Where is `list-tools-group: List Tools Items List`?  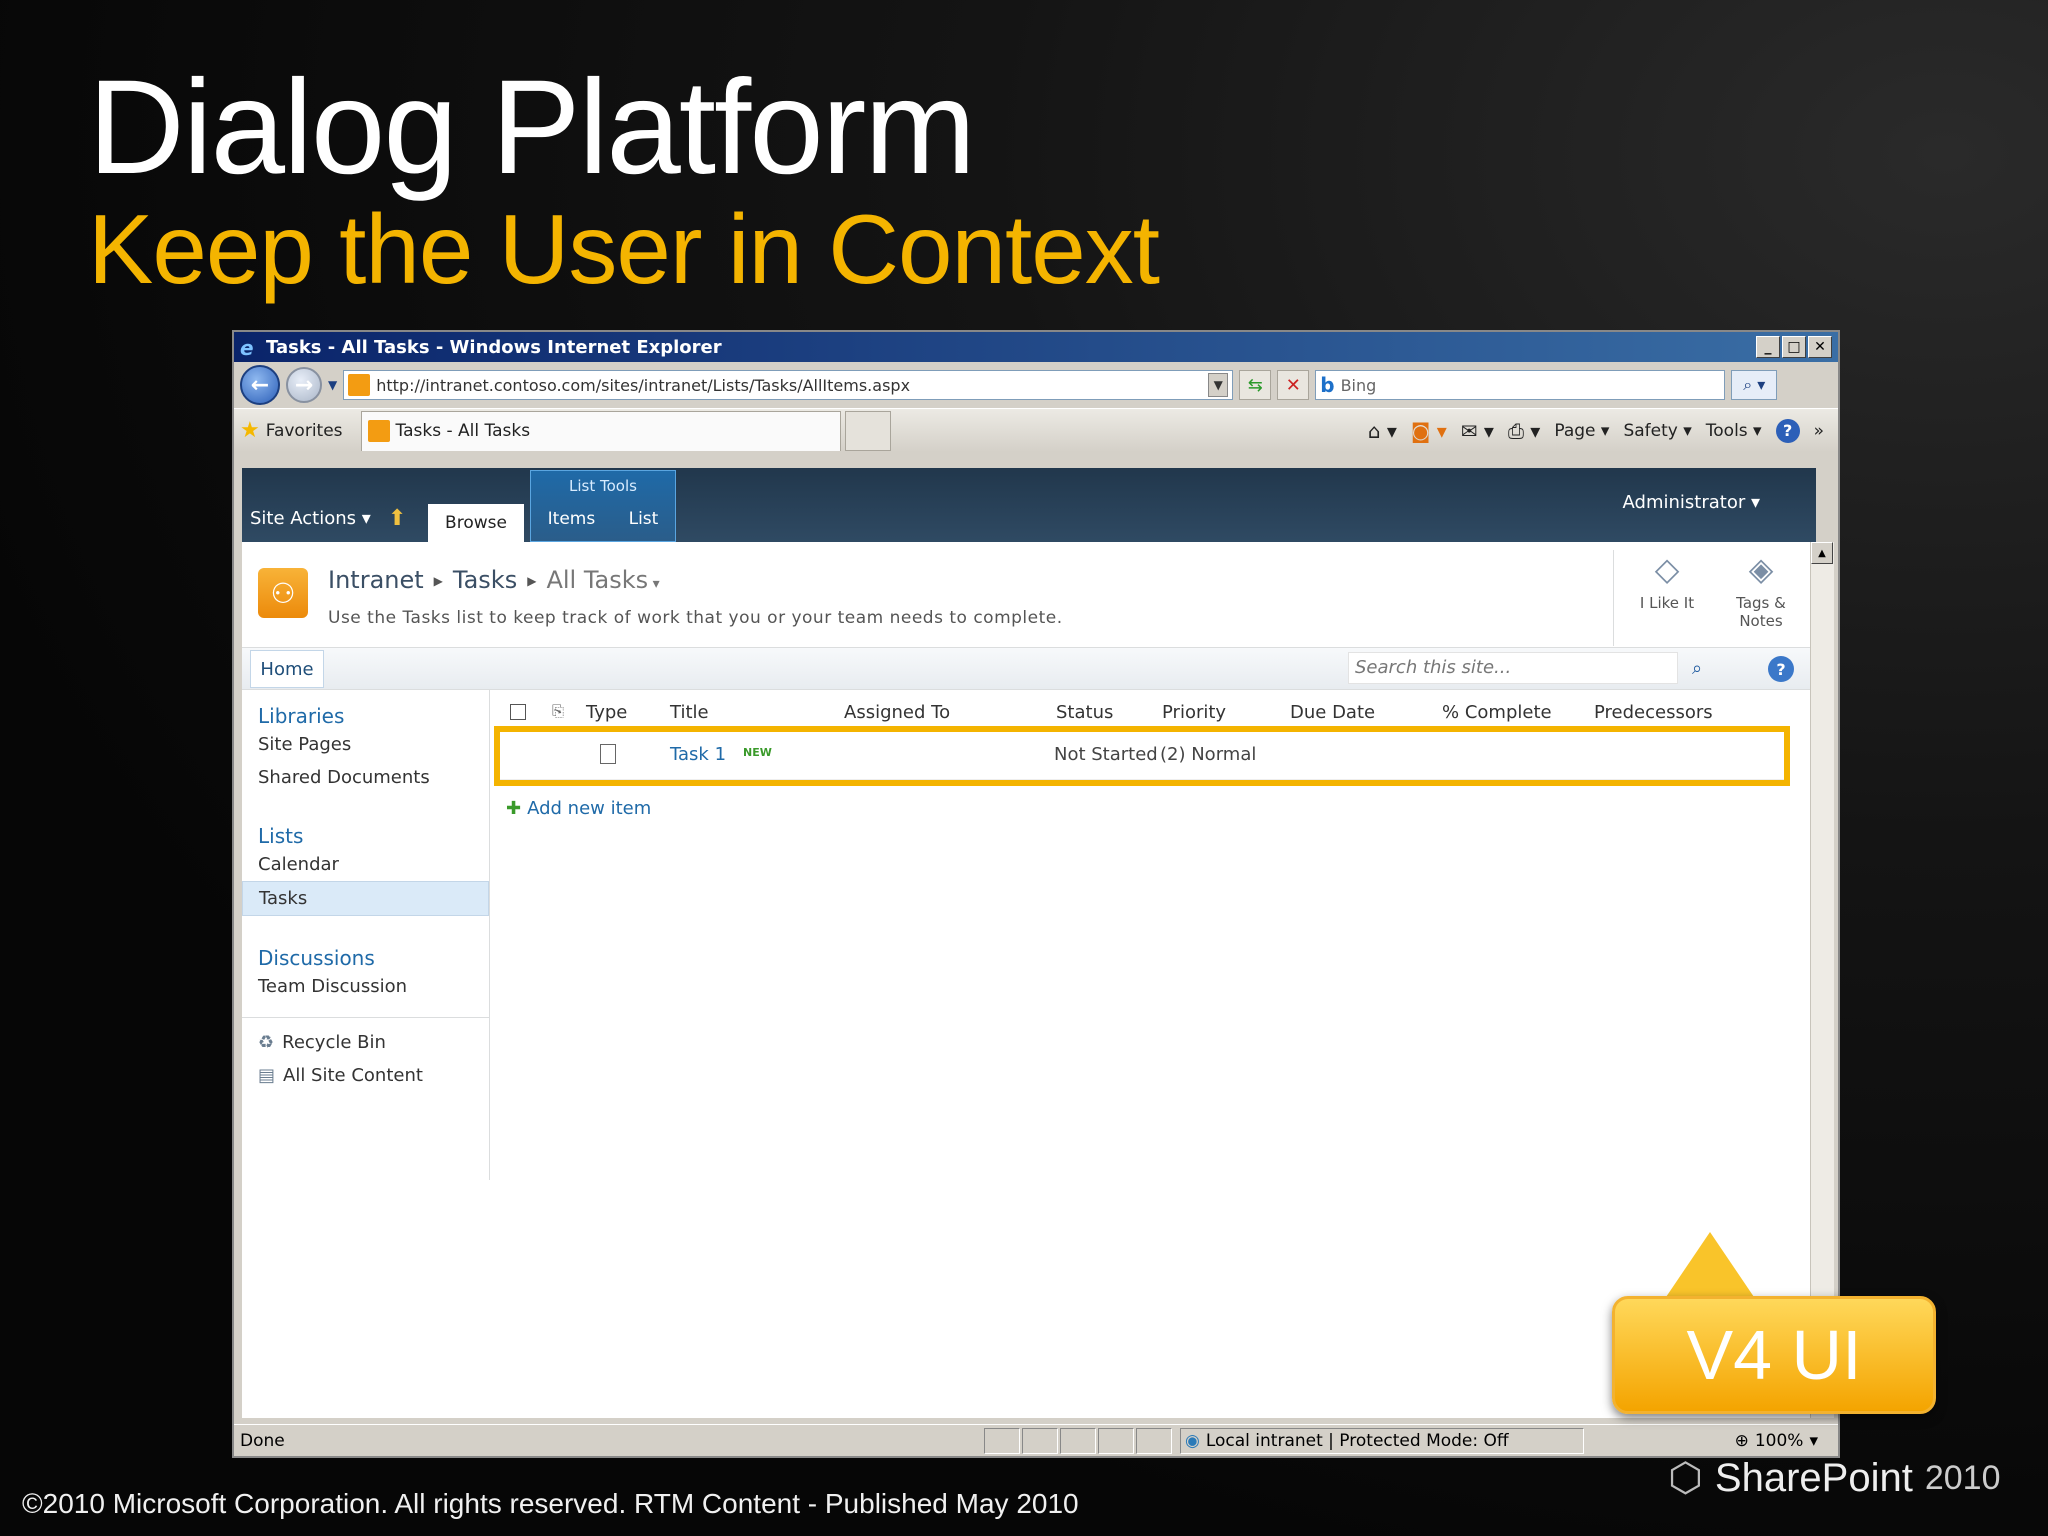
list-tools-group: List Tools Items List is located at coordinates (603, 506).